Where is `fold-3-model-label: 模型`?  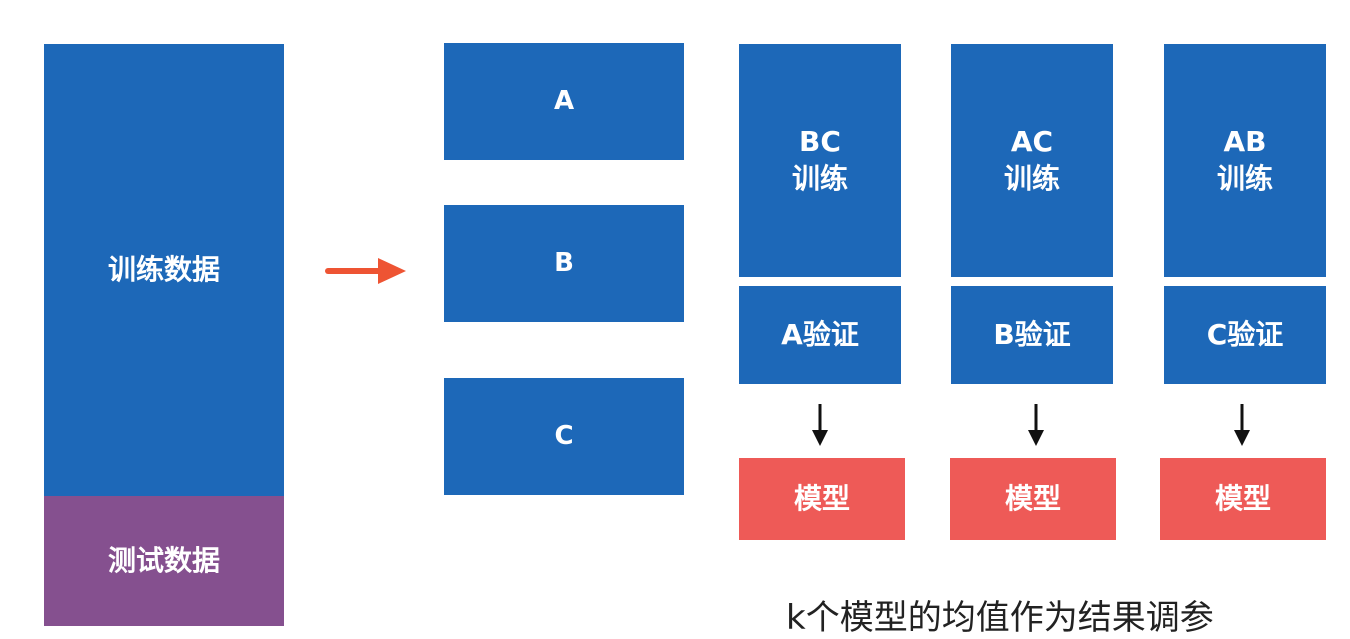 fold-3-model-label: 模型 is located at coordinates (1242, 498).